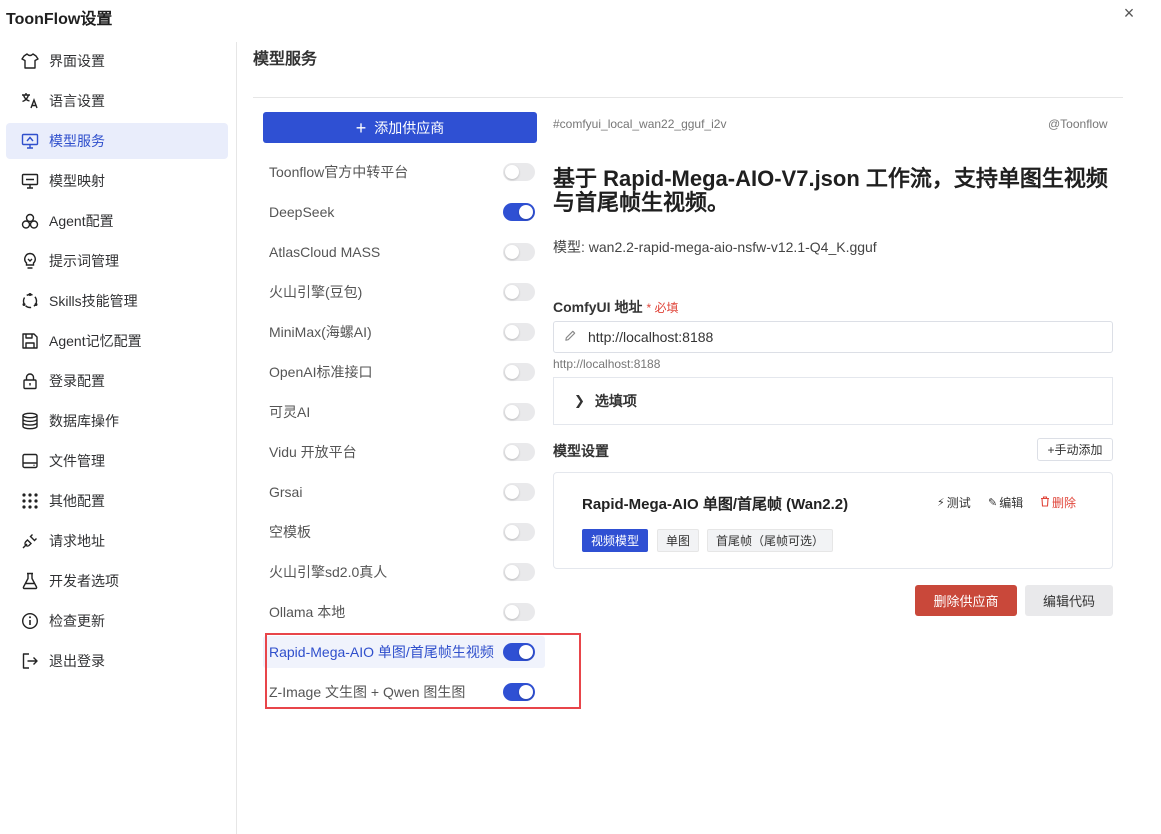  I want to click on provider-item: MiniMax(海螺AI), so click(404, 332).